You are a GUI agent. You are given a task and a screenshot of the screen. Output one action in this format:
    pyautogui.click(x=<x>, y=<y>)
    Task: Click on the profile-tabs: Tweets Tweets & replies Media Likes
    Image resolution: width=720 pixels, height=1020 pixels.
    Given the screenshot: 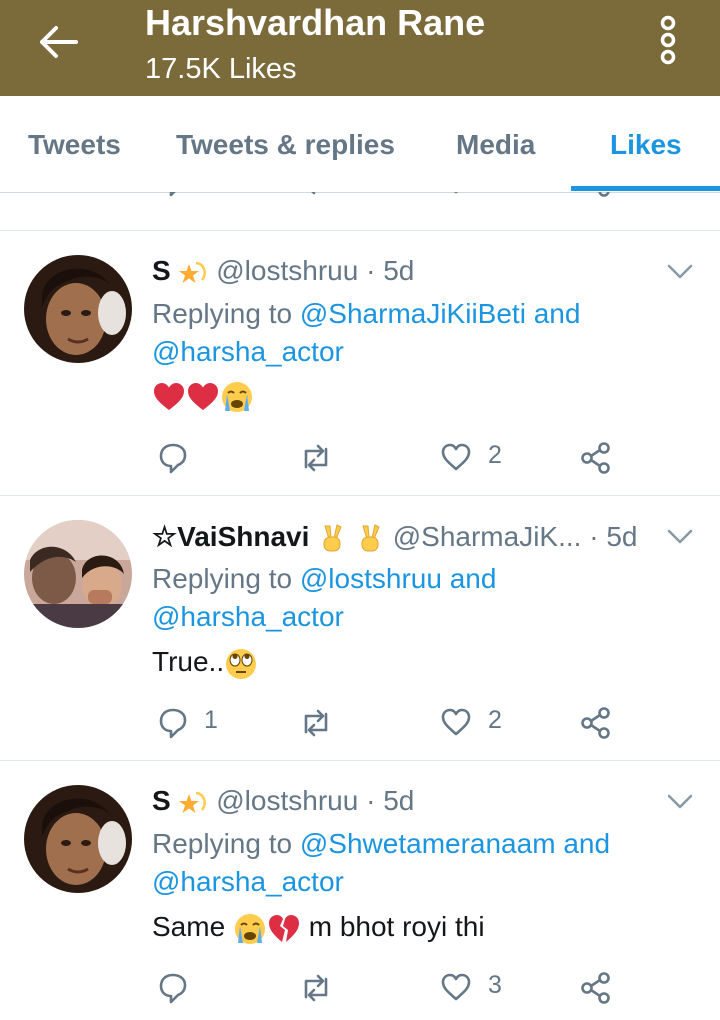 What is the action you would take?
    pyautogui.click(x=360, y=144)
    